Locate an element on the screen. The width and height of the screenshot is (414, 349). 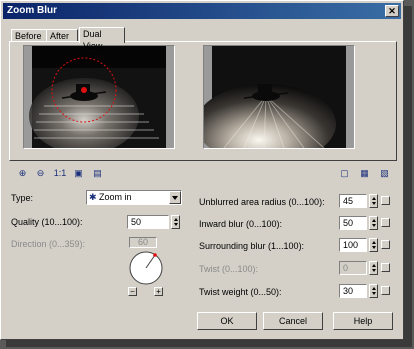
twist-step is located at coordinates (385, 267).